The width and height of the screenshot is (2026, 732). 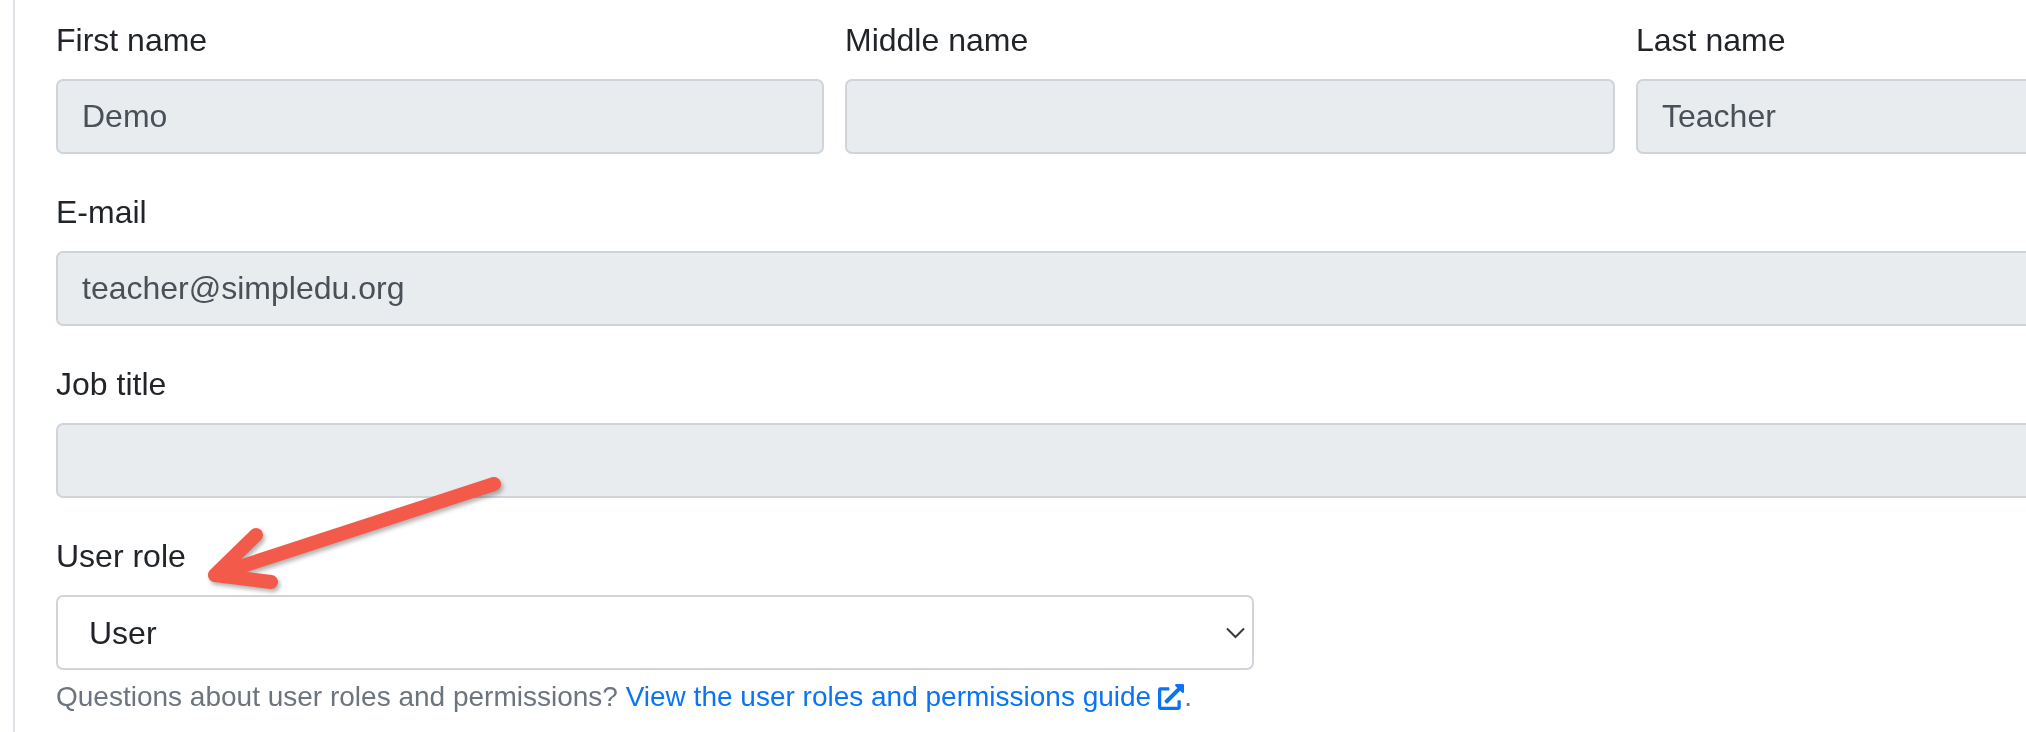 I want to click on help-text: Questions about user roles and permissions? View the user roles and permissions guide ., so click(x=624, y=697).